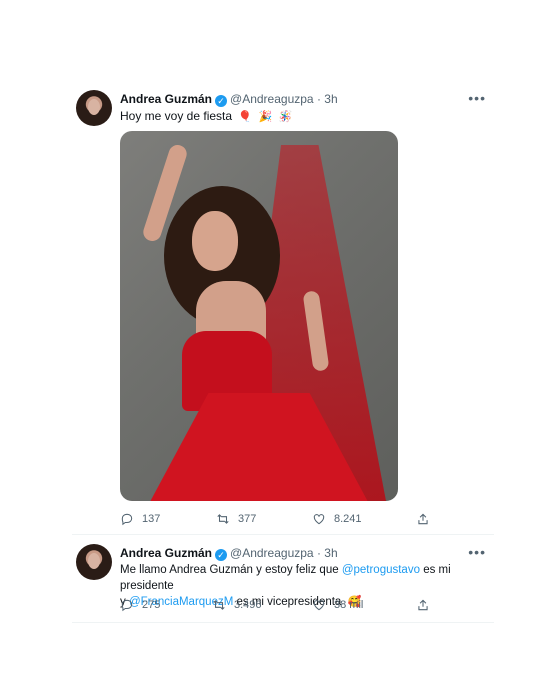 Image resolution: width=560 pixels, height=700 pixels. I want to click on reply-button: 275, so click(140, 605).